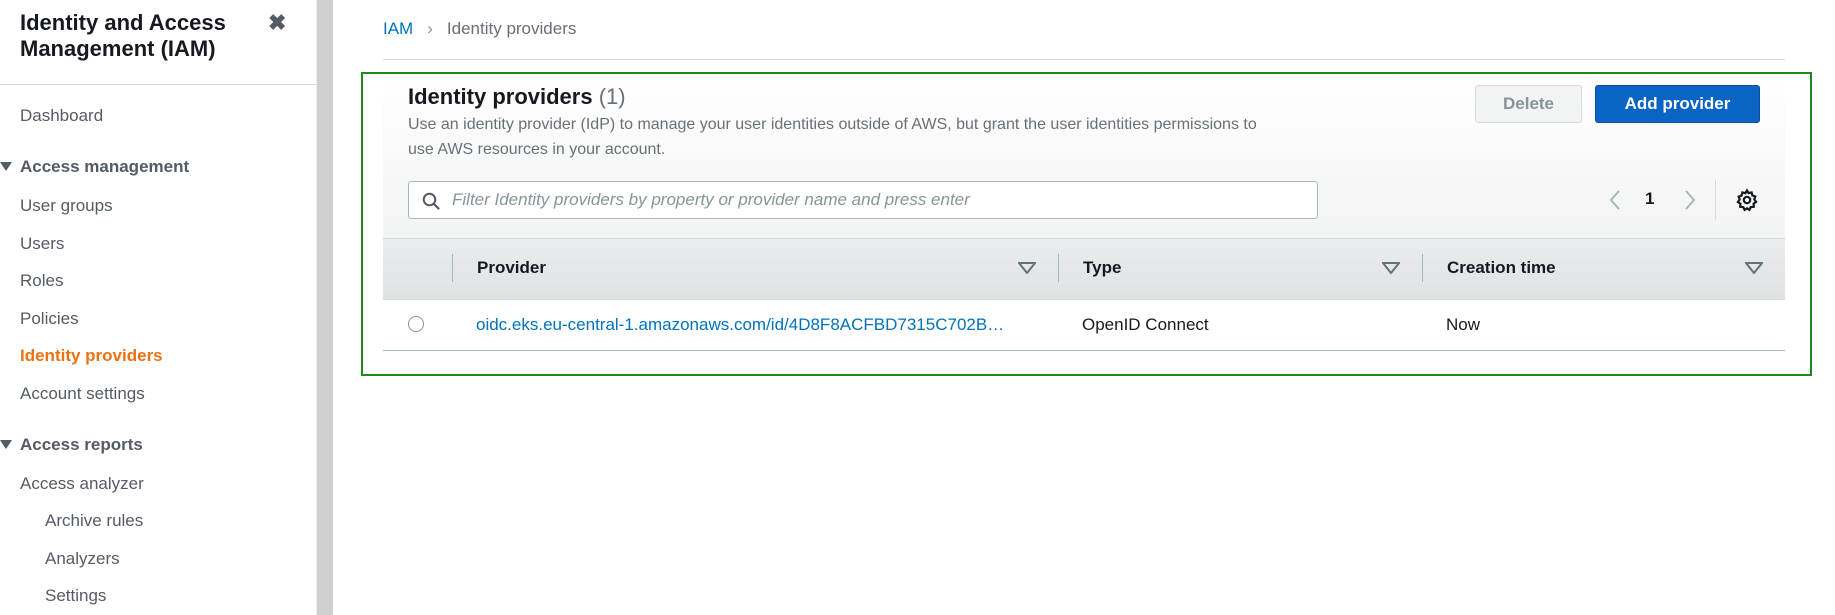 This screenshot has height=615, width=1835. I want to click on sidebar-item-identity-providers: Identity providers, so click(91, 356).